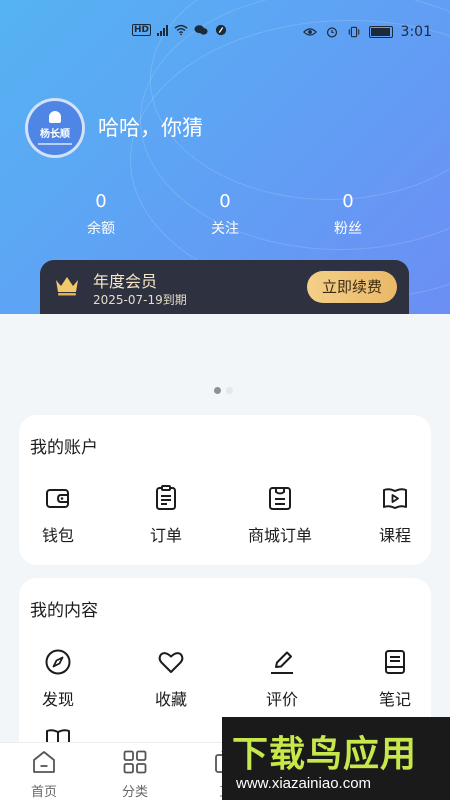 The width and height of the screenshot is (450, 800). I want to click on shop-order-item: 商城订单, so click(280, 515).